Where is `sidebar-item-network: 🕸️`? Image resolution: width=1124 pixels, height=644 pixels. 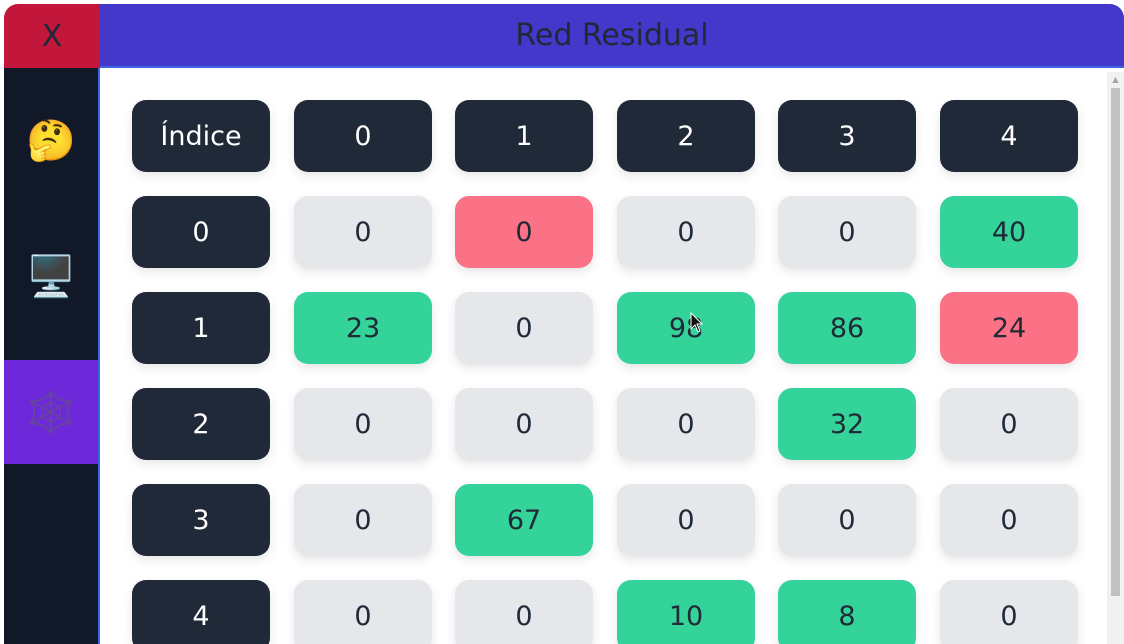
sidebar-item-network: 🕸️ is located at coordinates (51, 412).